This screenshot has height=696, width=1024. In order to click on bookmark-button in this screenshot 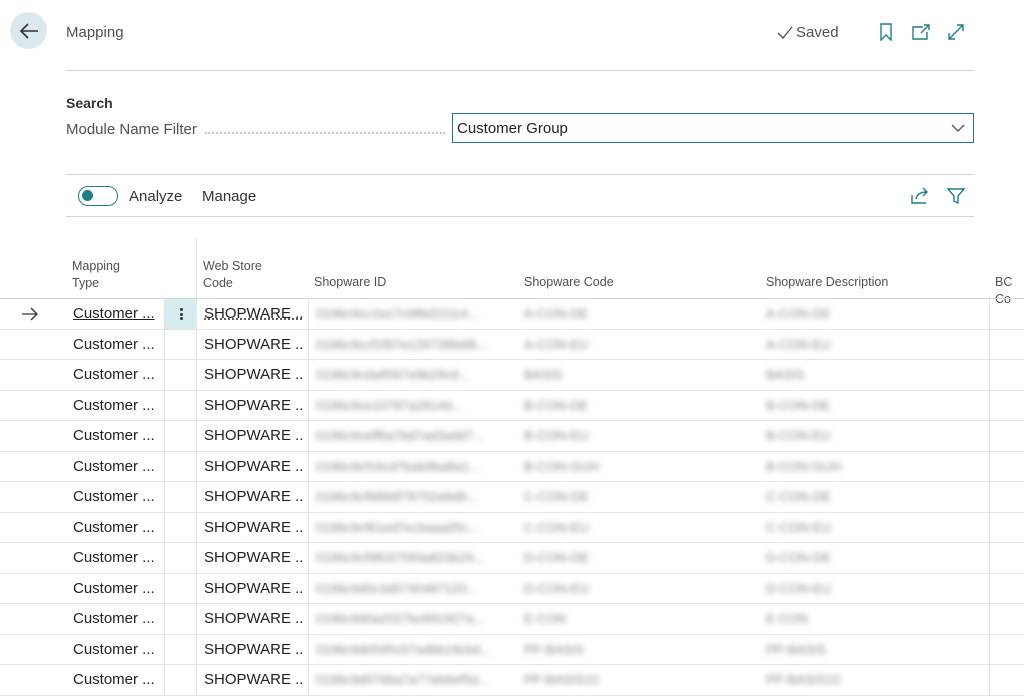, I will do `click(886, 32)`.